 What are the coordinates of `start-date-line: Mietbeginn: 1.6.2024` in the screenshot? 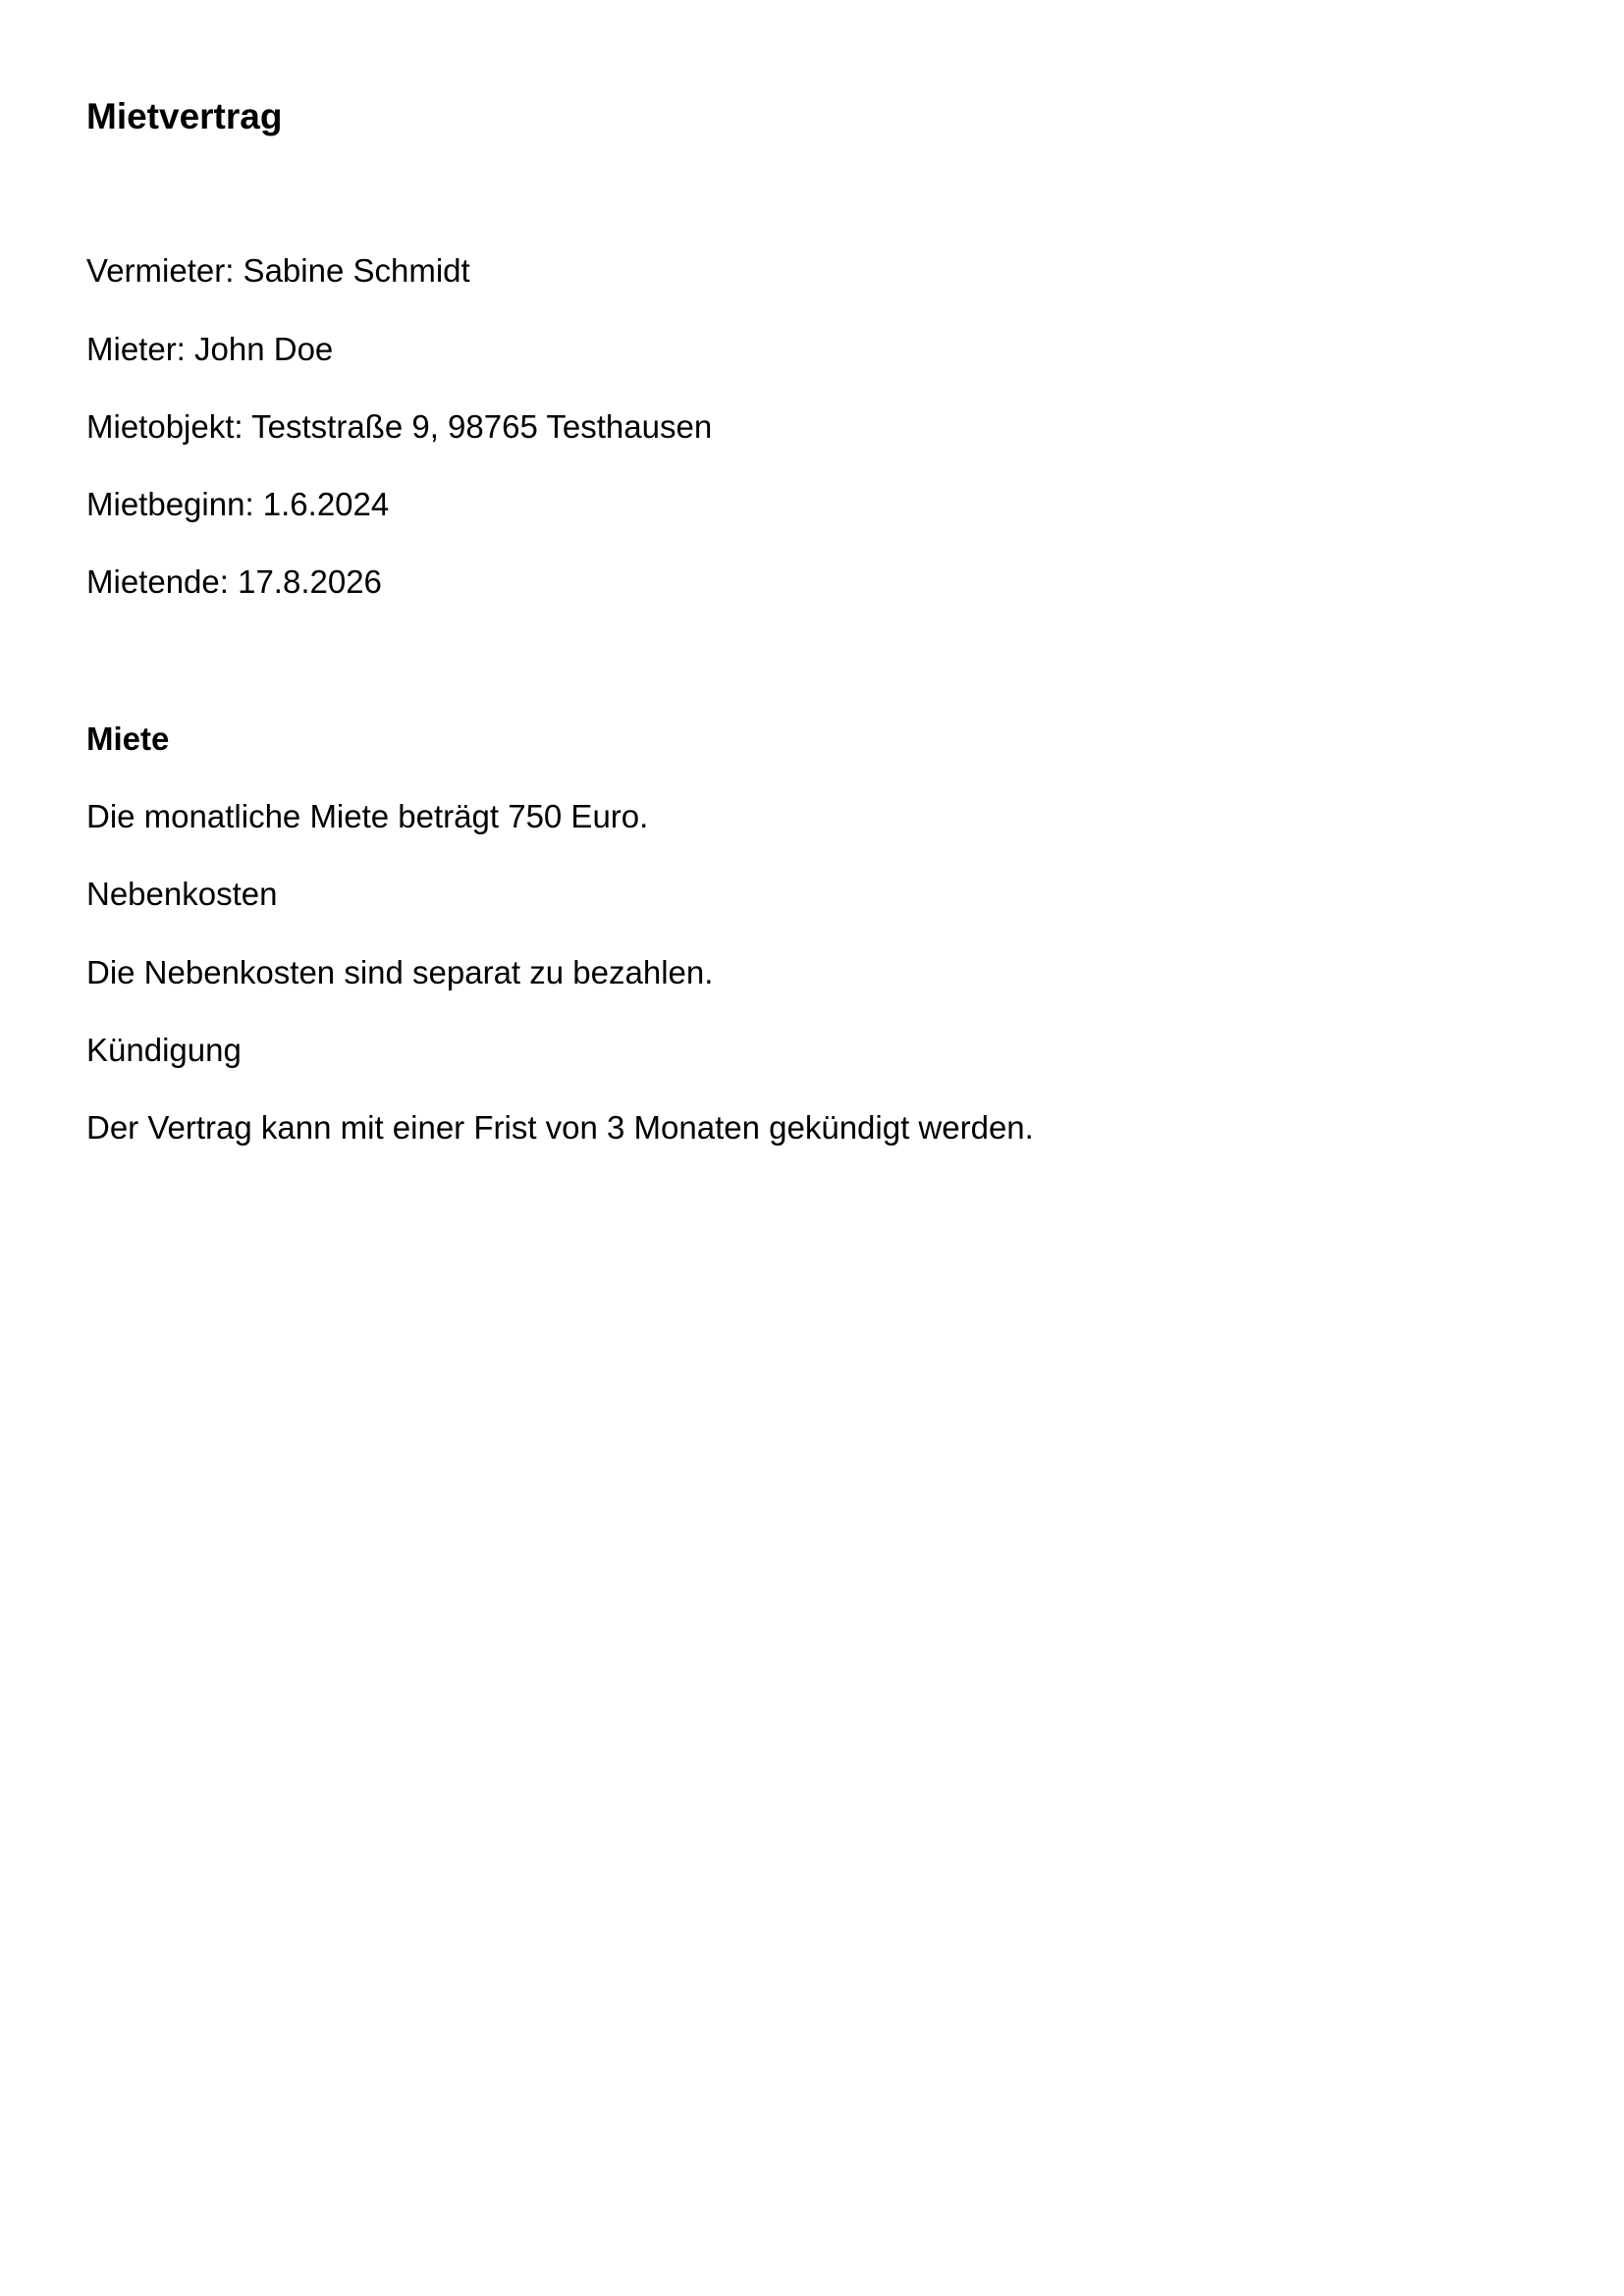 It's located at (238, 504).